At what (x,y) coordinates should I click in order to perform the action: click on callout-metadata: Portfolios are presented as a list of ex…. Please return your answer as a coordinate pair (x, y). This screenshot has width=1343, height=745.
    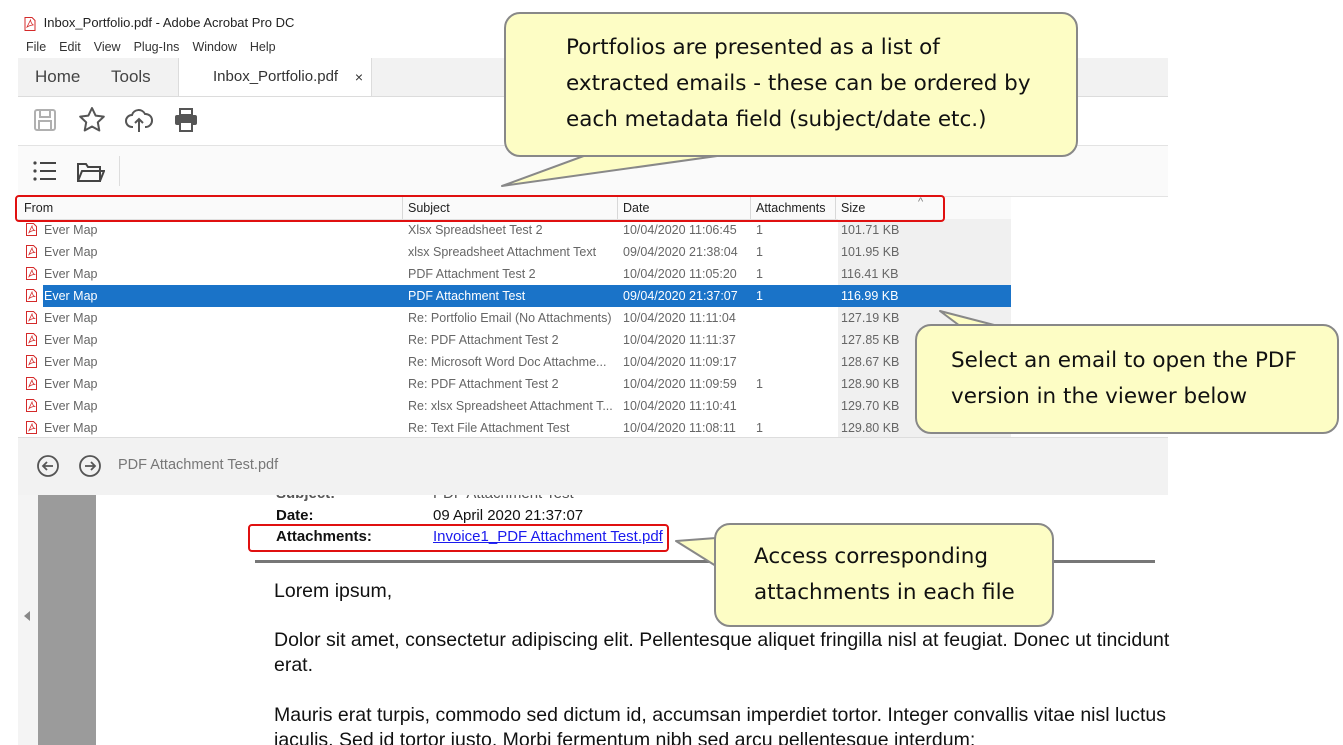
    Looking at the image, I should click on (791, 84).